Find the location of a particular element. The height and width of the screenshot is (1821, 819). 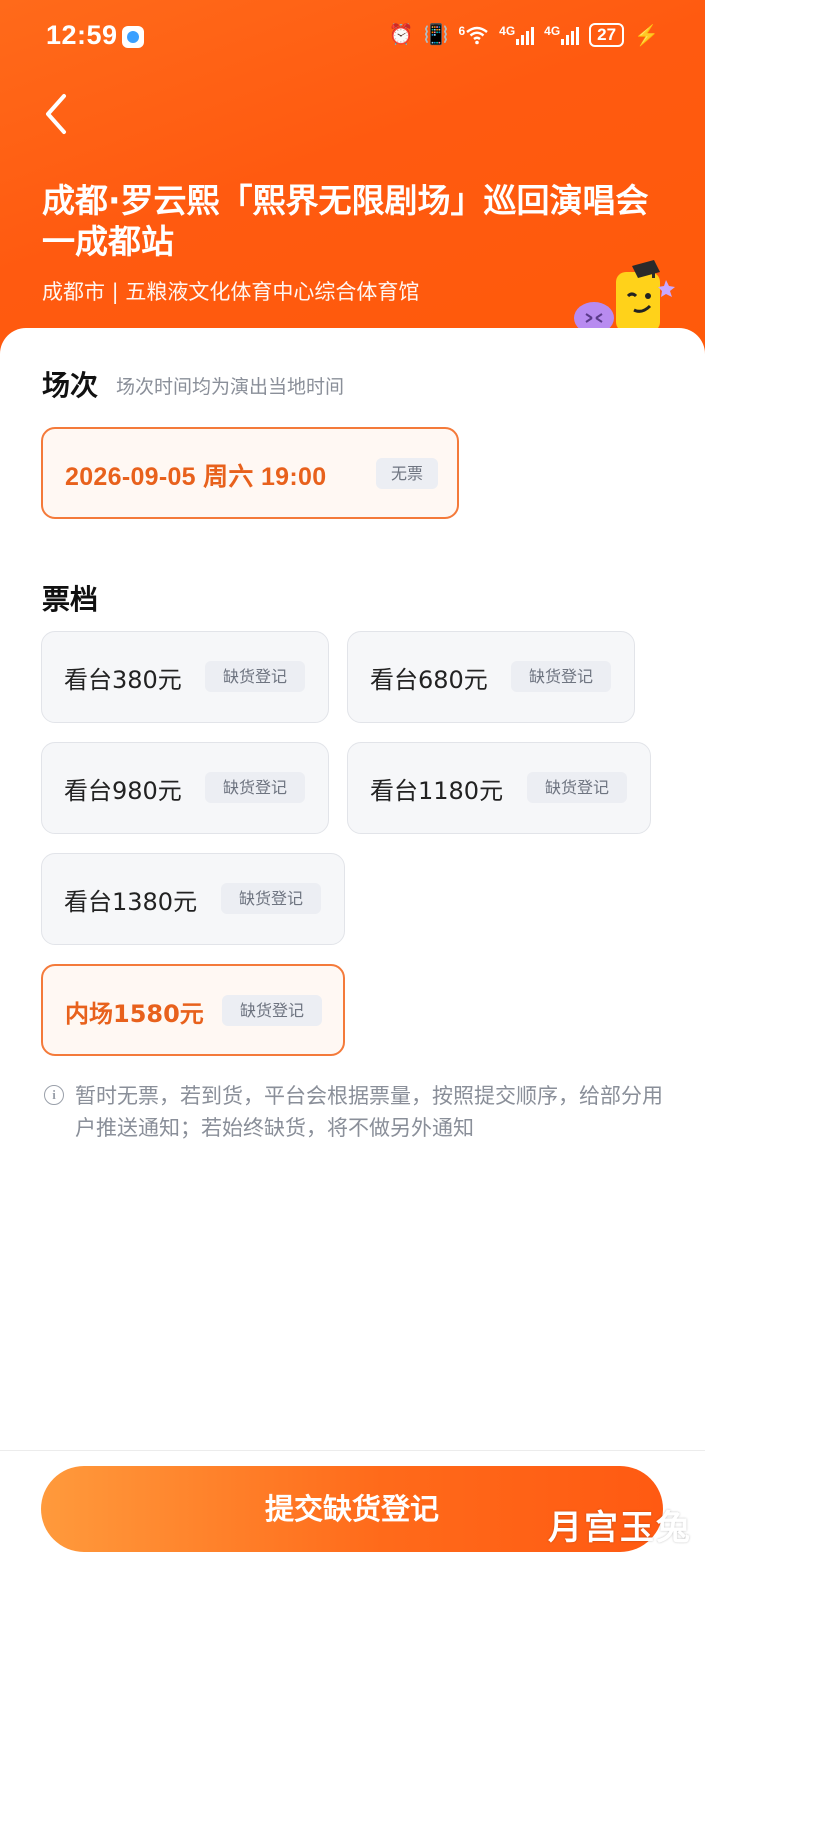

wifi-icon: 6 is located at coordinates (473, 35).